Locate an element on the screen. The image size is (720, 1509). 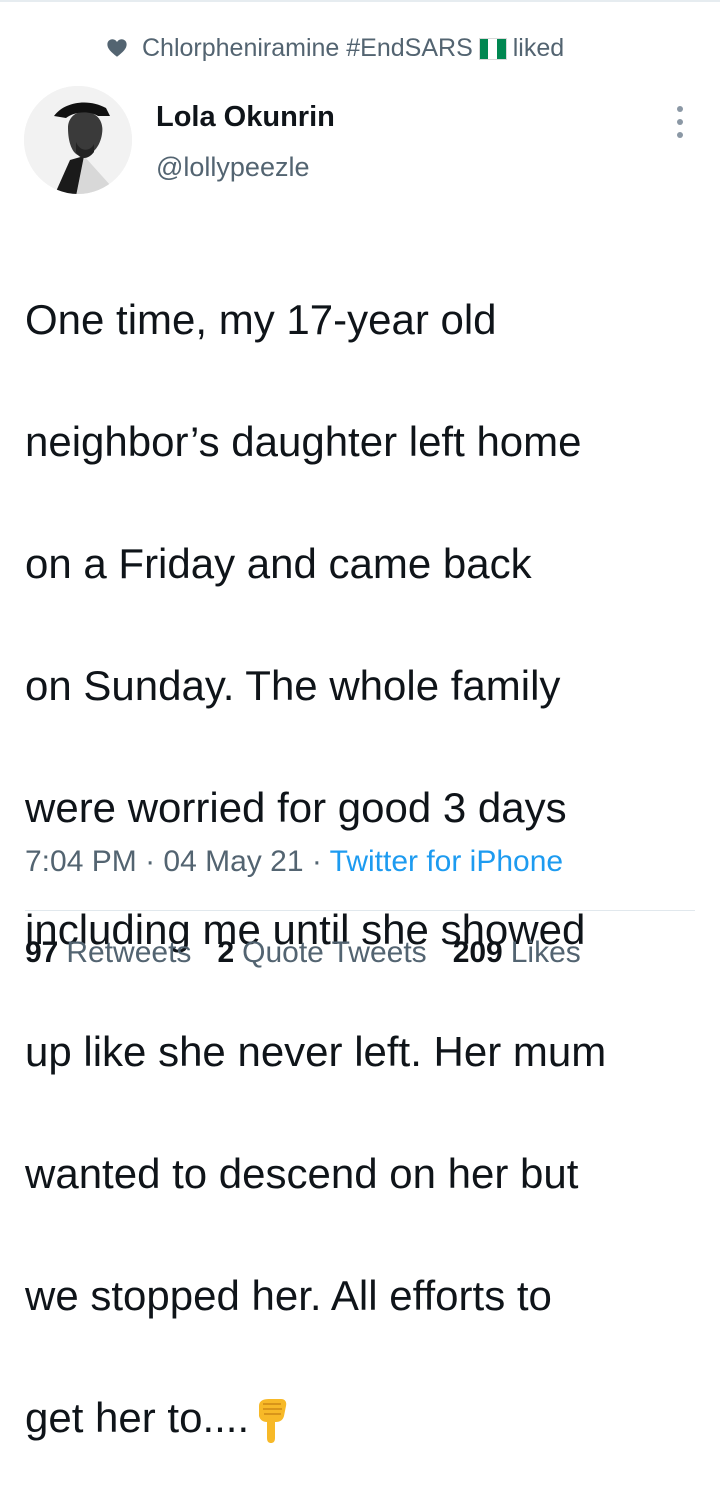
avatar is located at coordinates (78, 140).